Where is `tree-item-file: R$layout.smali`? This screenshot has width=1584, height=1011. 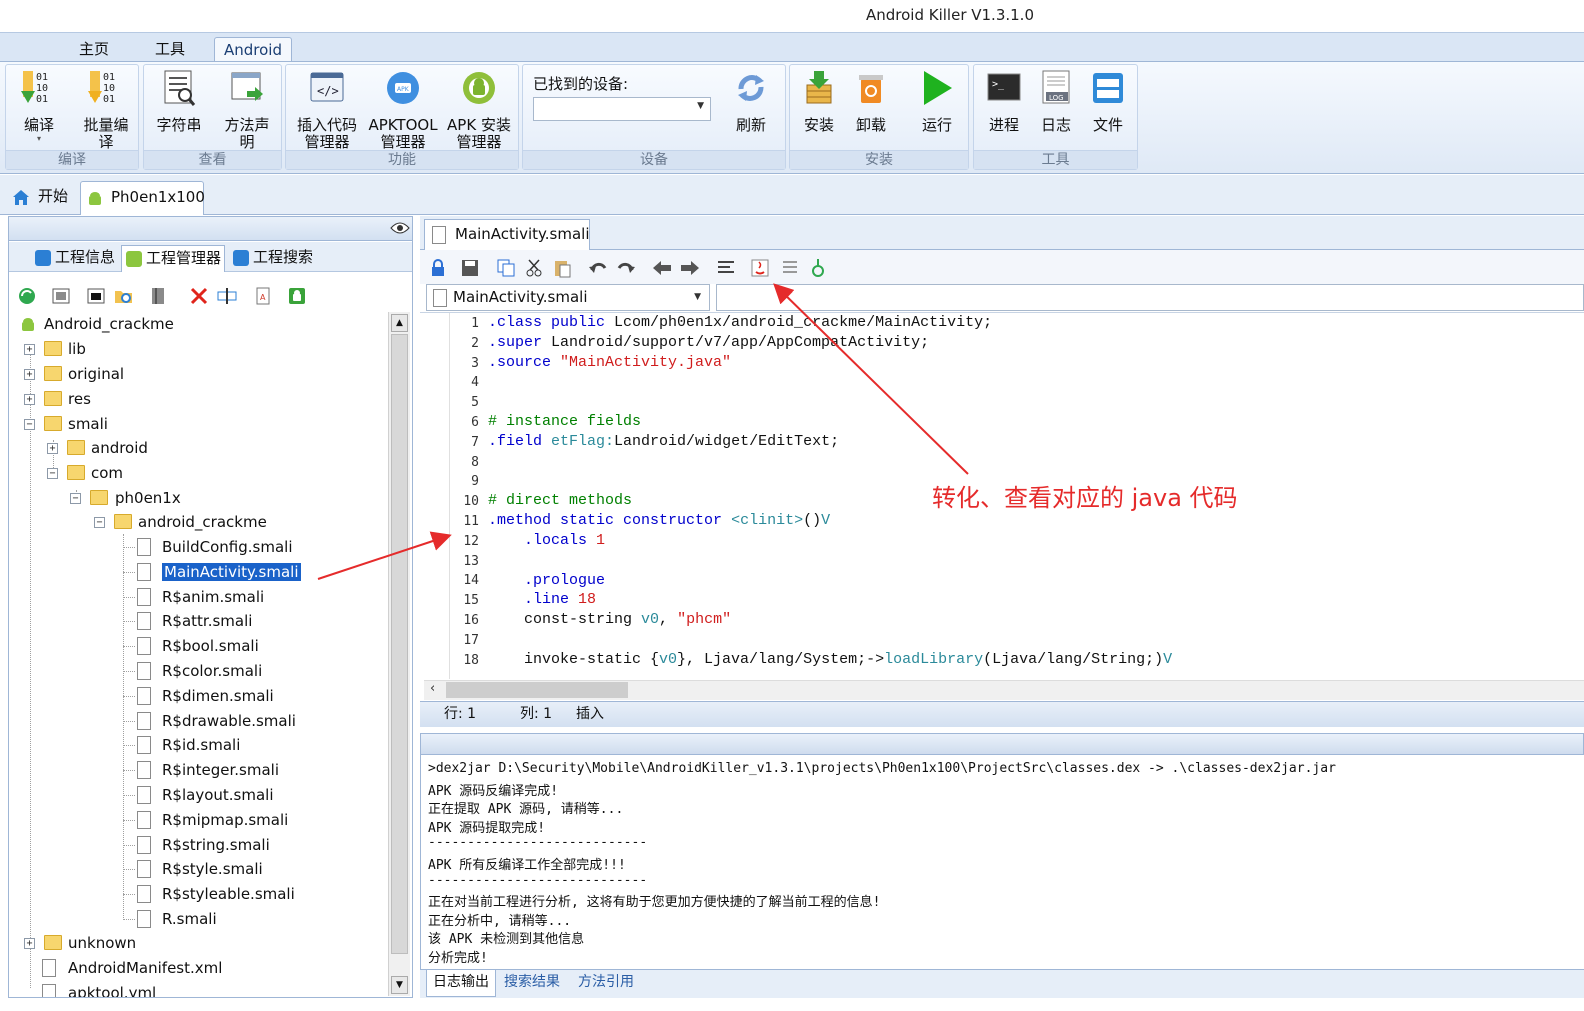 tree-item-file: R$layout.smali is located at coordinates (198, 795).